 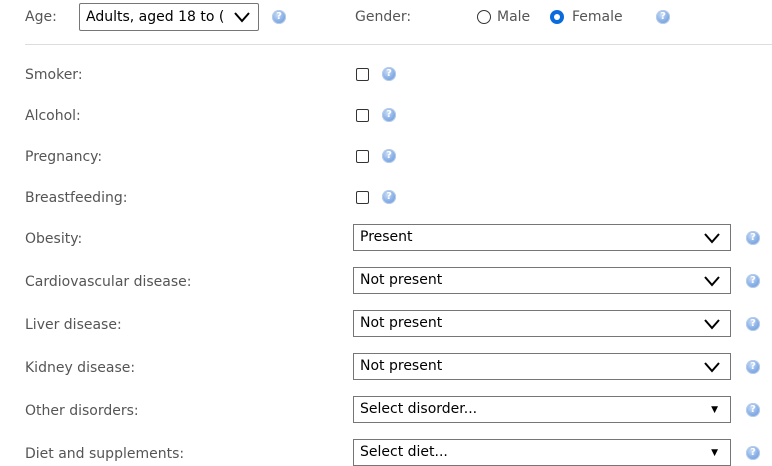 What do you see at coordinates (557, 17) in the screenshot?
I see `gender-female-radio` at bounding box center [557, 17].